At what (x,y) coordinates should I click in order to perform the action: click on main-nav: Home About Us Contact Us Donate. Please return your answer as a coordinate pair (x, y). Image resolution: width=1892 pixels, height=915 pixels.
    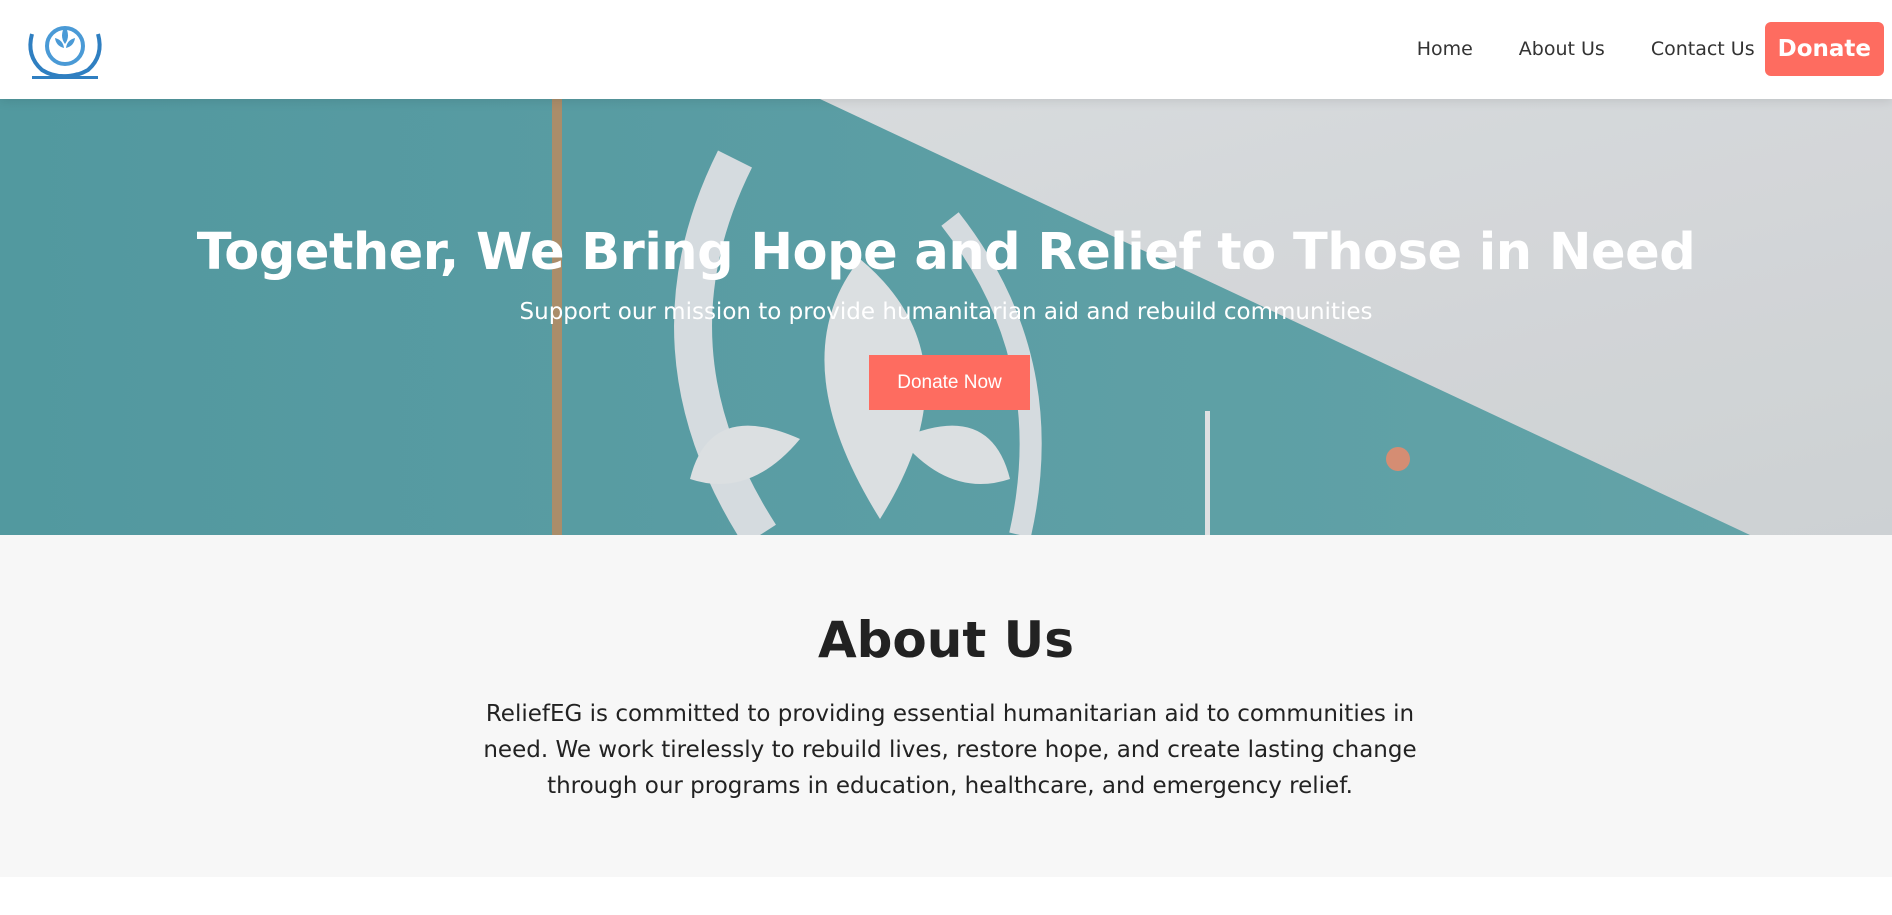
    Looking at the image, I should click on (1650, 49).